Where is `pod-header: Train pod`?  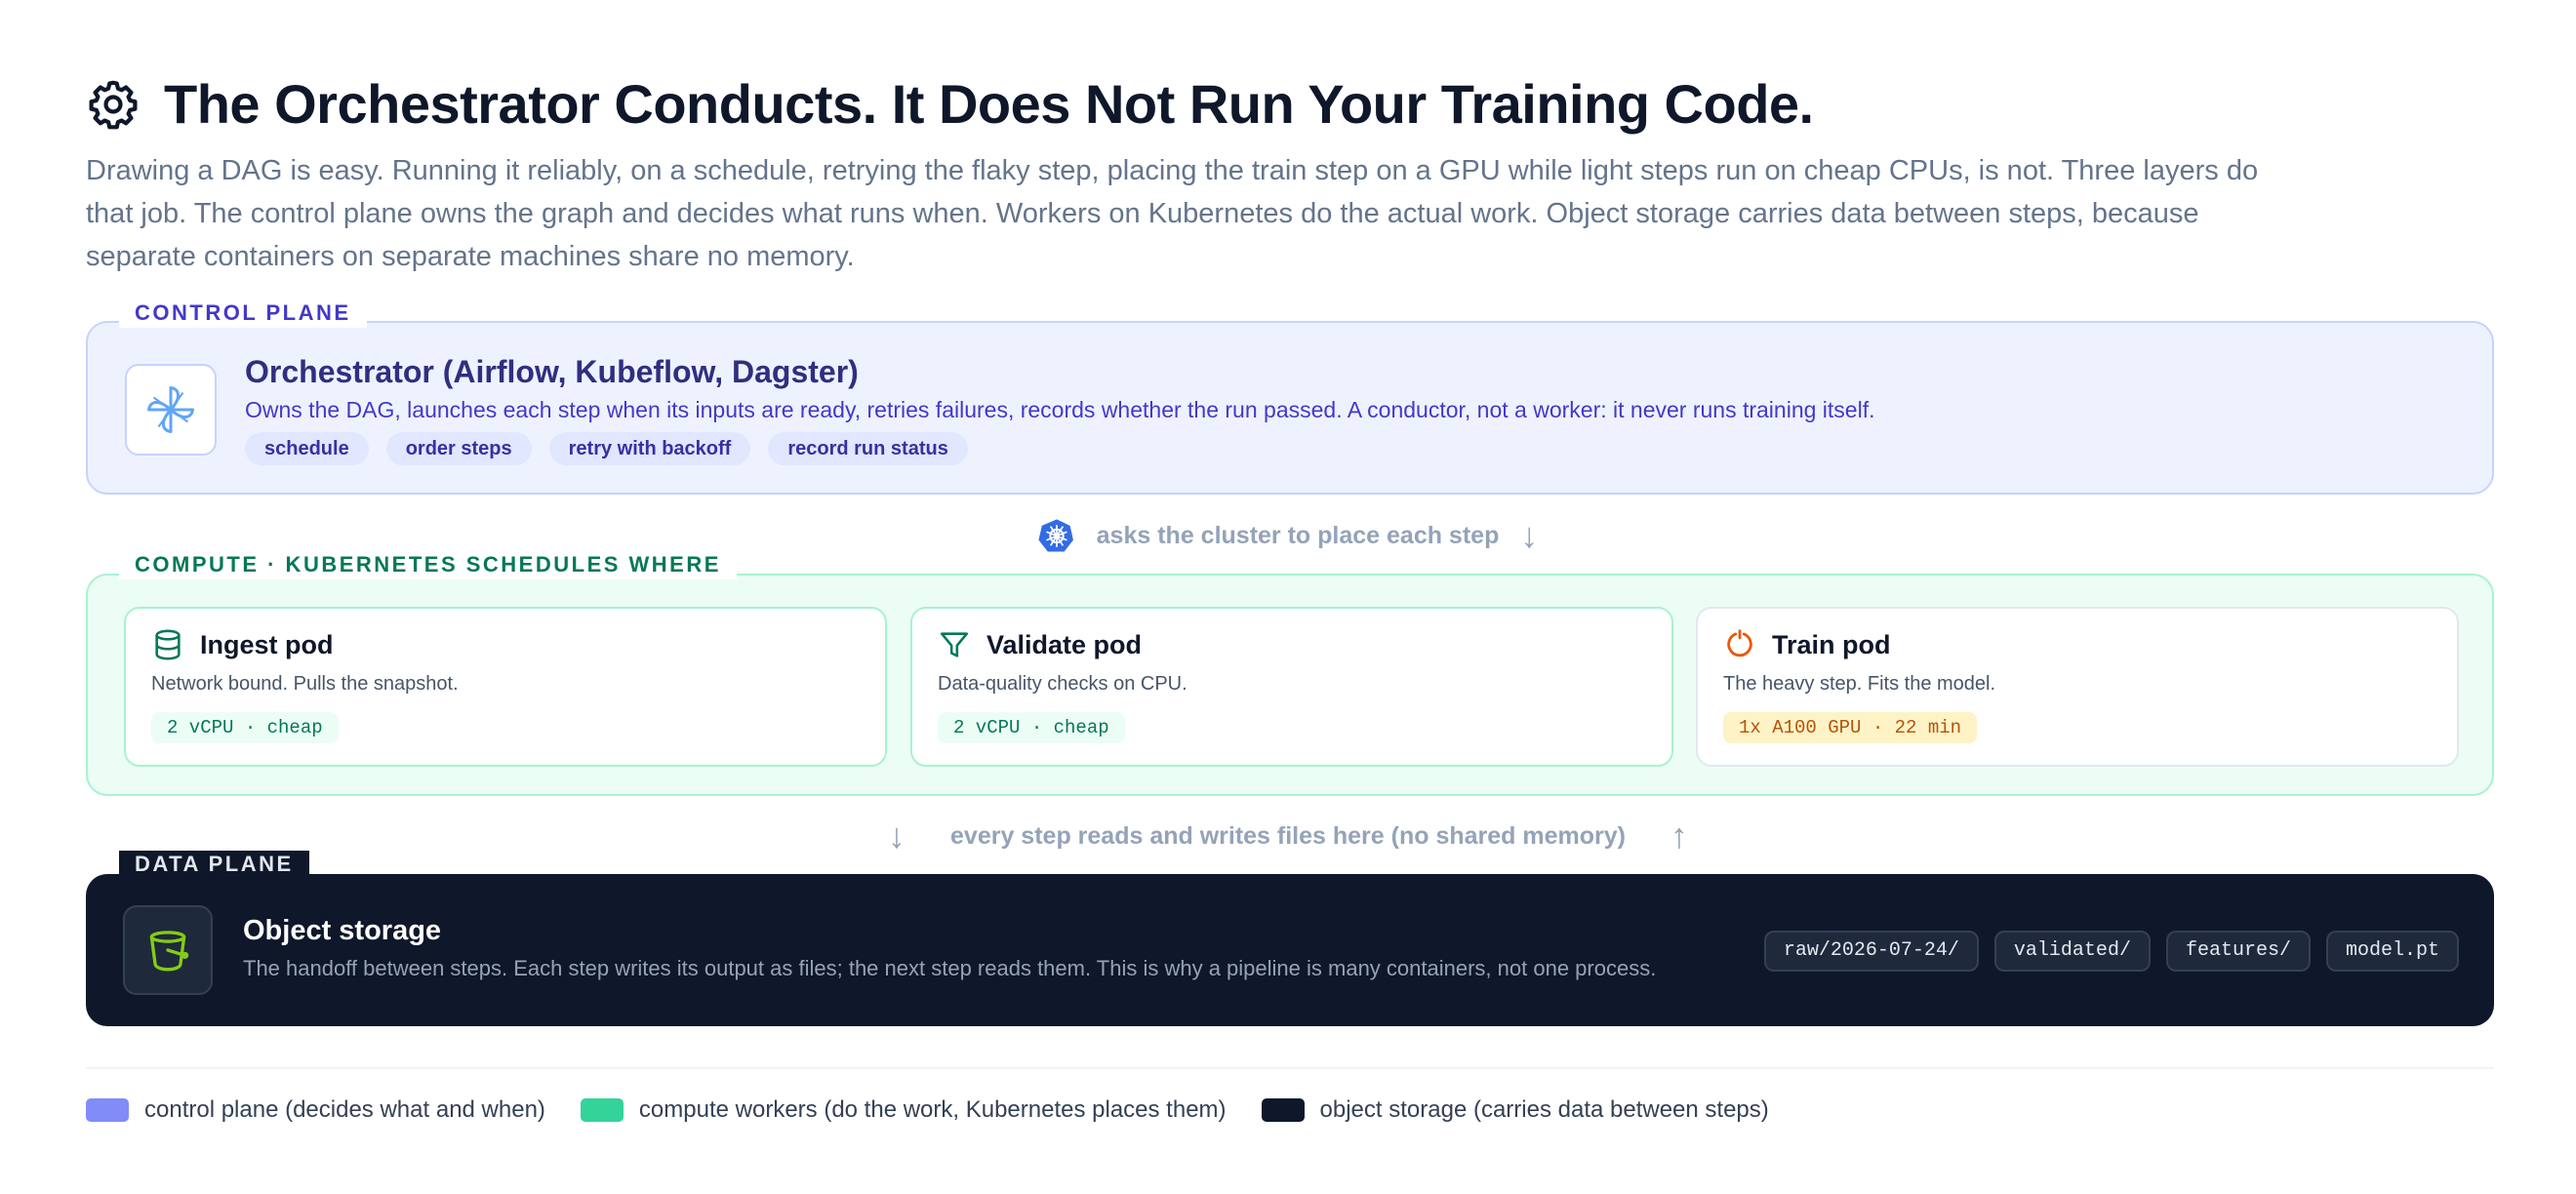
pod-header: Train pod is located at coordinates (1807, 644).